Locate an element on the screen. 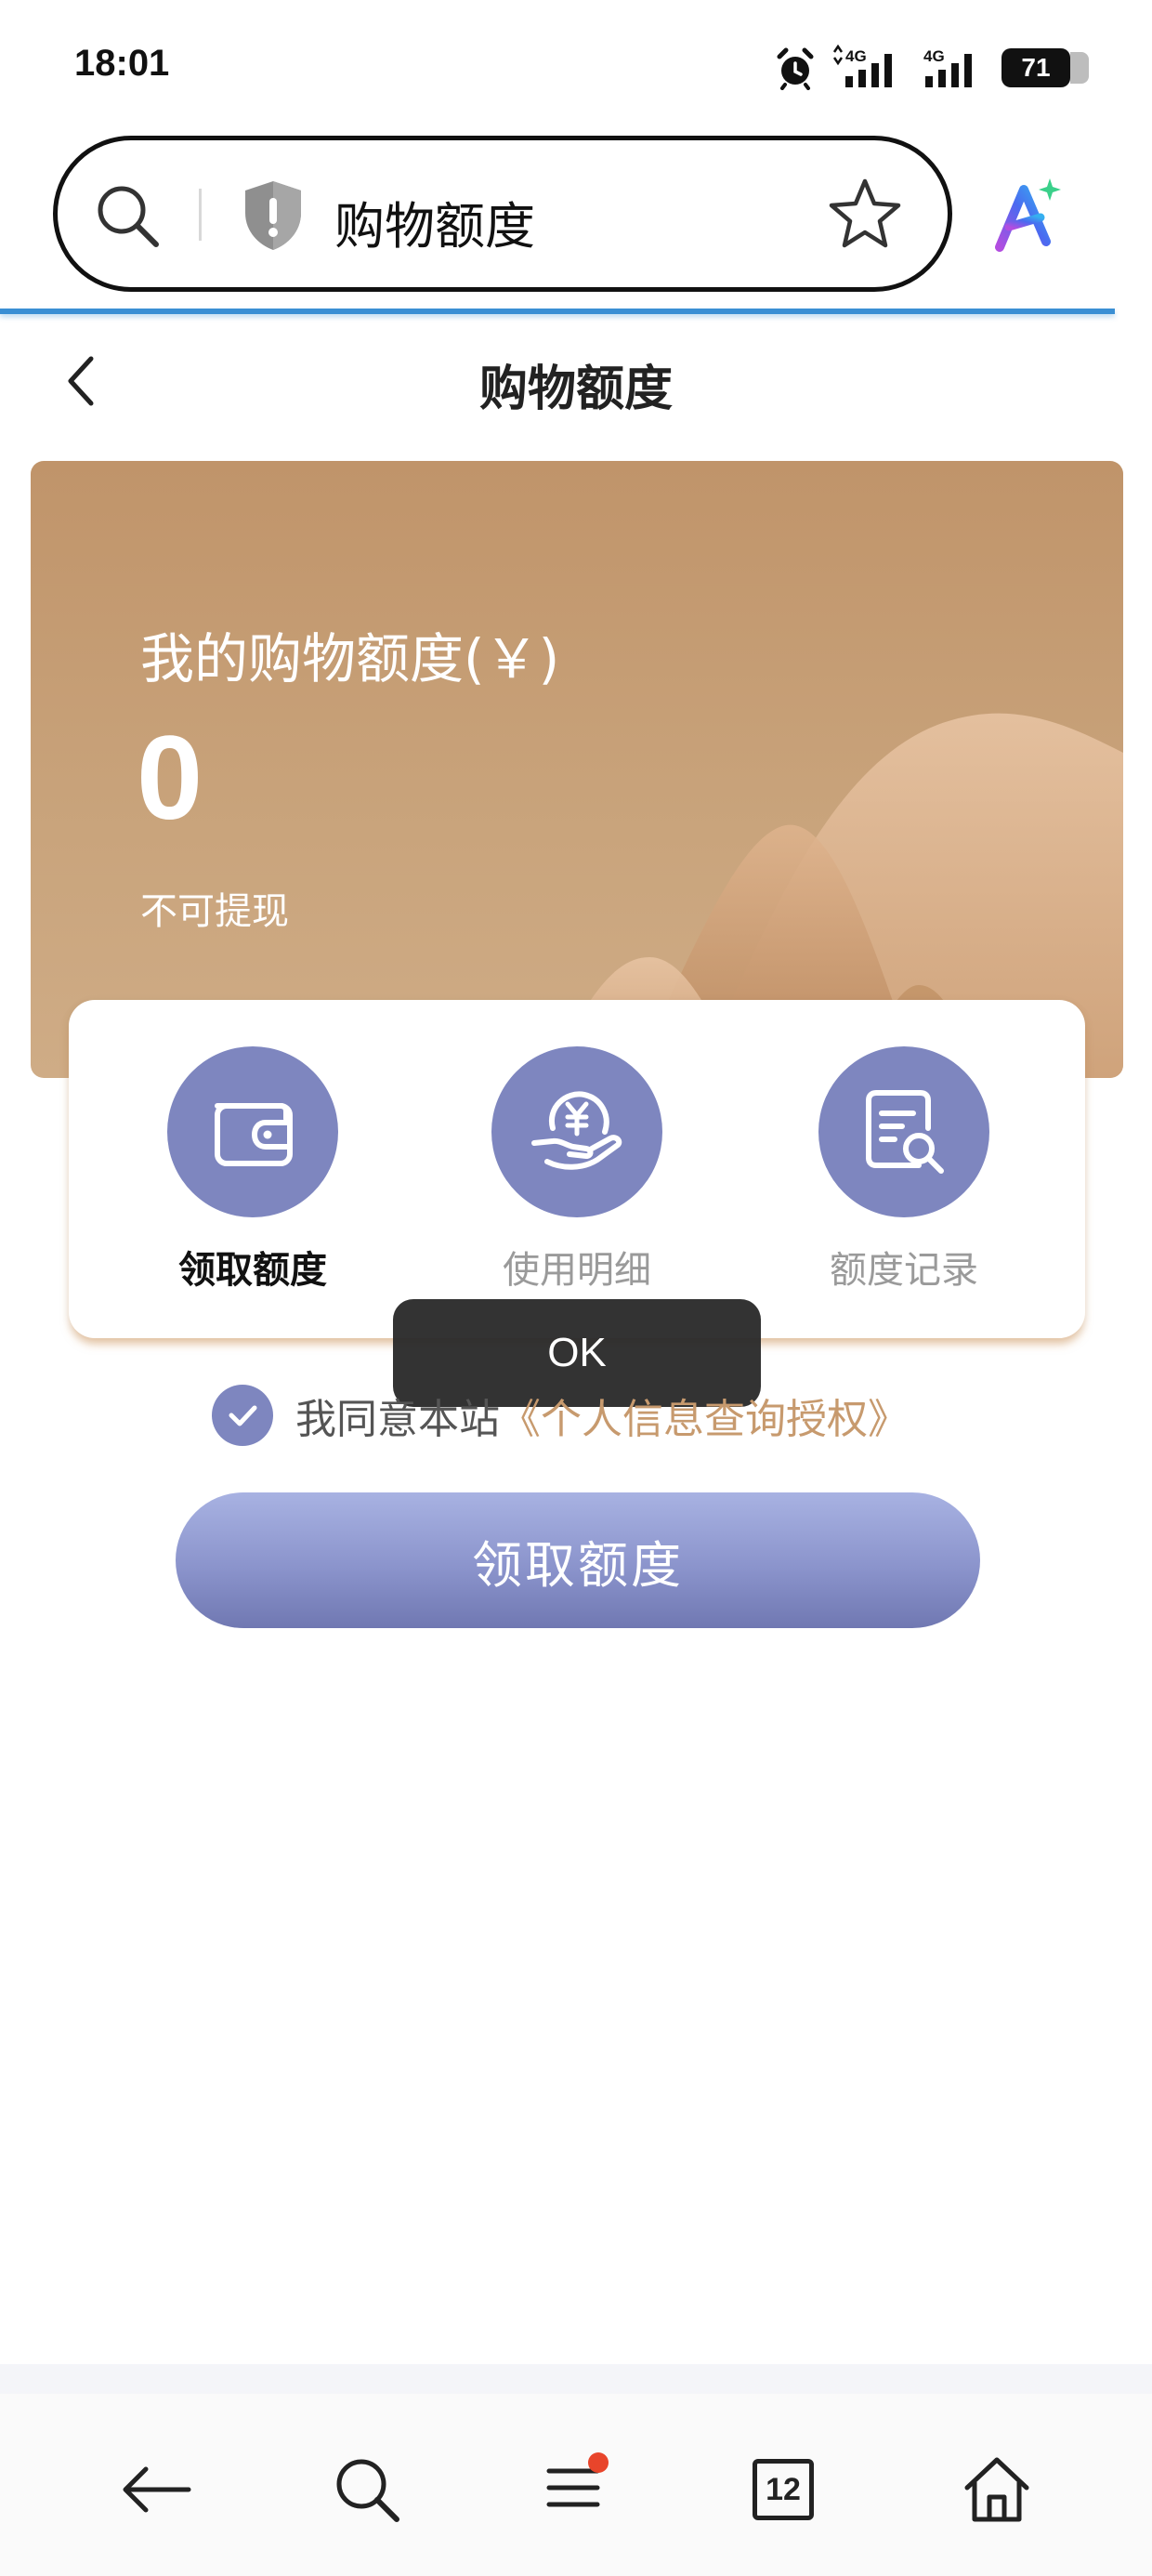  agreement-row: 我同意本站 《个人信息查询授权》 is located at coordinates (560, 1415).